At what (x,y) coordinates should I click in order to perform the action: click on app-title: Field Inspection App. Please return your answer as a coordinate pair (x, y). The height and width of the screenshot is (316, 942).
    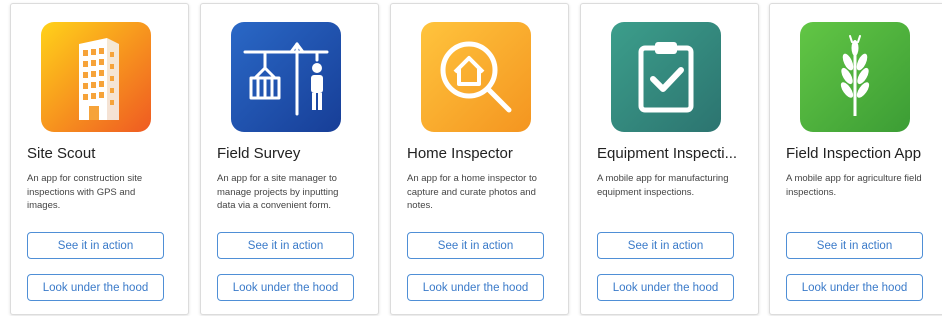
    Looking at the image, I should click on (854, 153).